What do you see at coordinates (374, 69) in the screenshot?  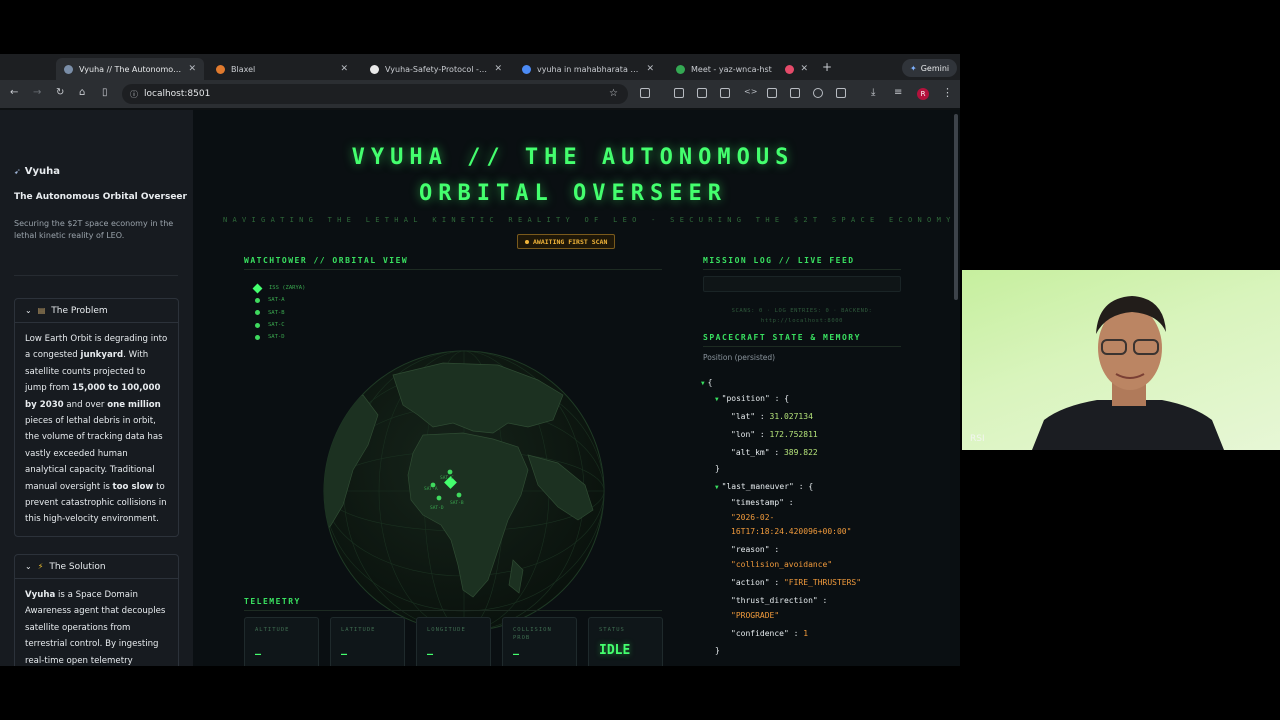 I see `page-favicon-icon` at bounding box center [374, 69].